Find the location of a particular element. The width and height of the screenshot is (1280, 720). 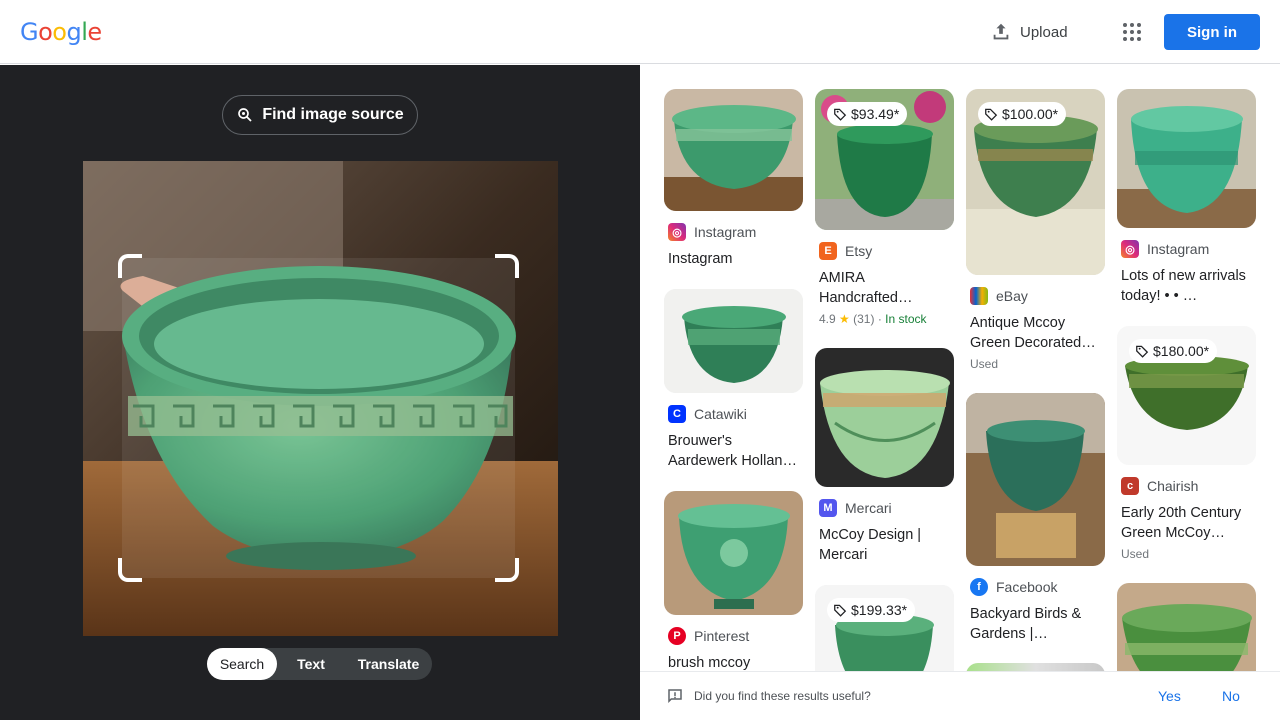

result-card: $199.33* is located at coordinates (884, 628).